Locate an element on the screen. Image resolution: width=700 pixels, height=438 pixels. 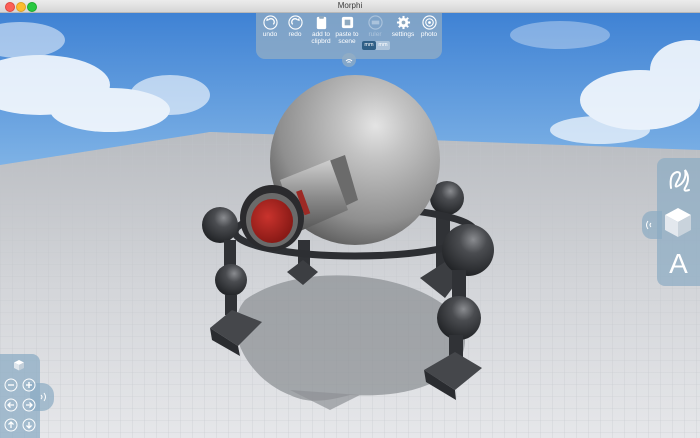
arrow-up-icon is located at coordinates (11, 425).